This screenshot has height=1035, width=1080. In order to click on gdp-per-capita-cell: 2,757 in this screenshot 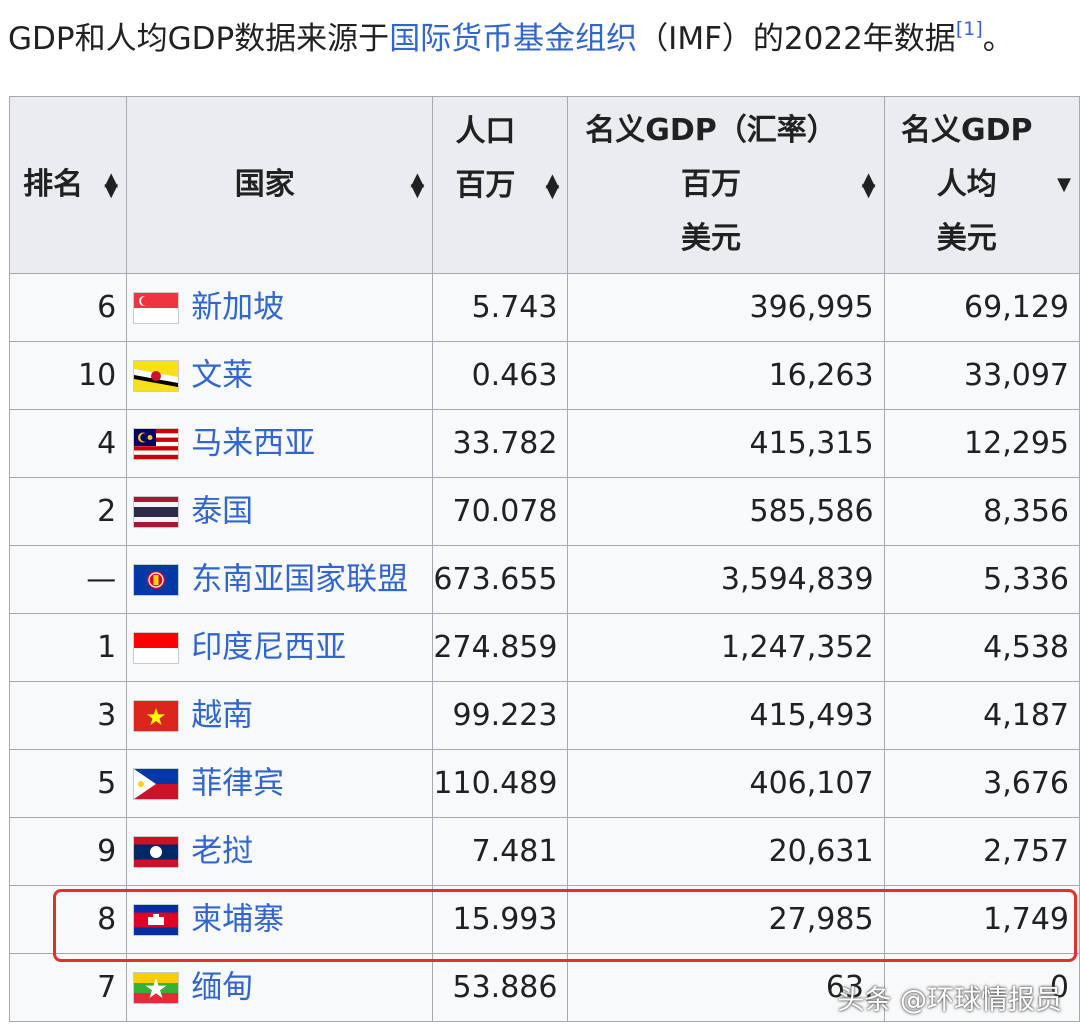, I will do `click(981, 851)`.